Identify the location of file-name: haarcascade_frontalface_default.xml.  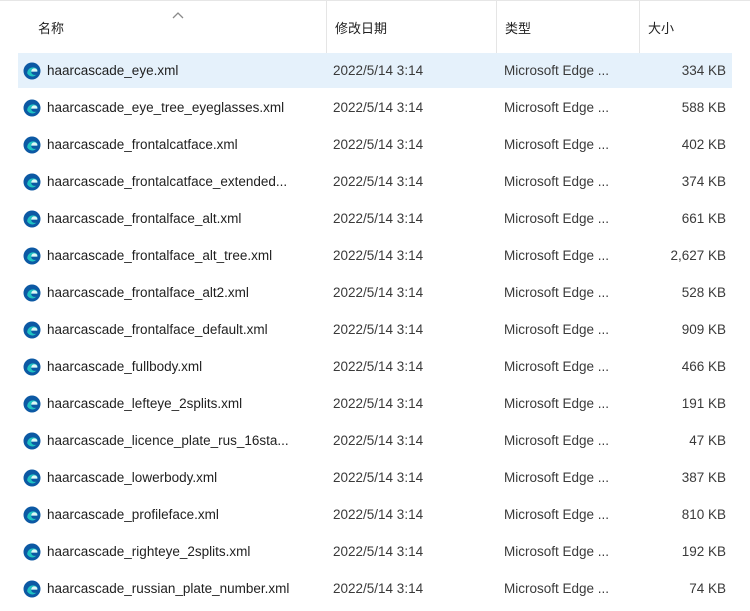
(157, 329).